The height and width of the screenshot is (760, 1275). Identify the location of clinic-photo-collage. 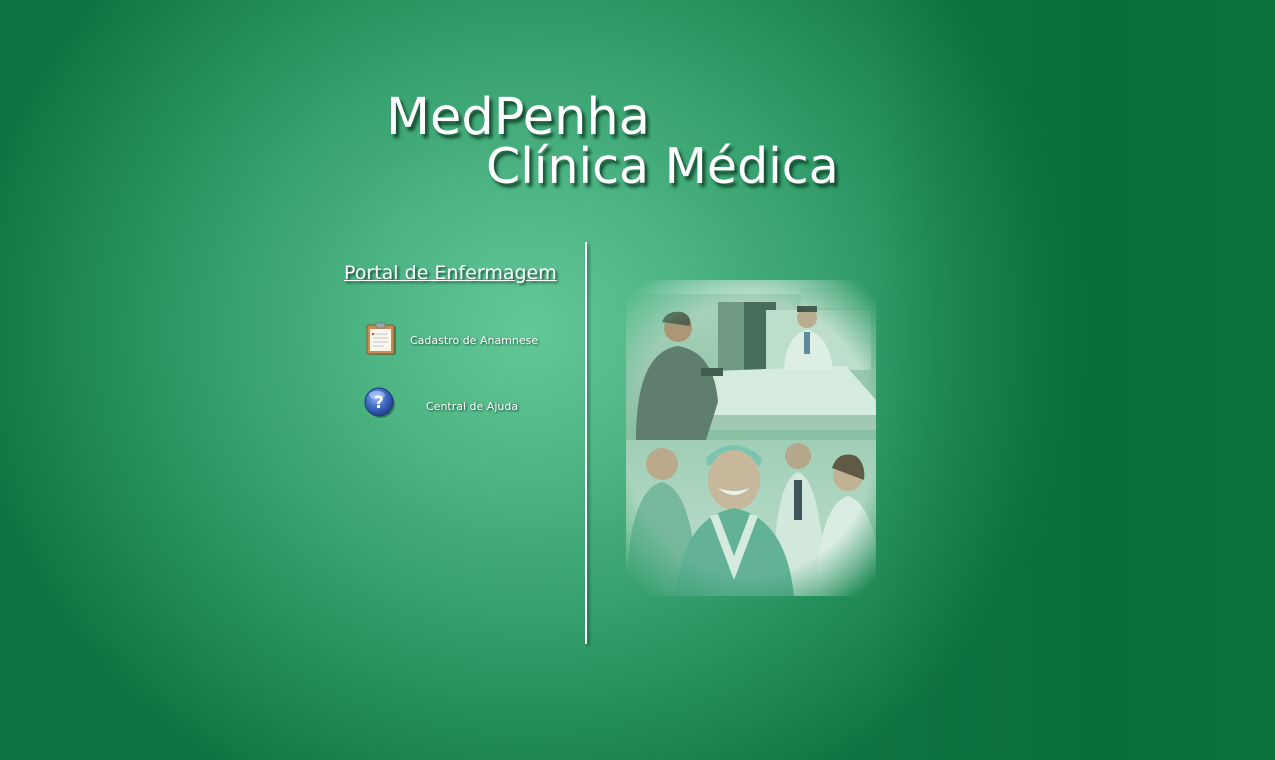
(751, 438).